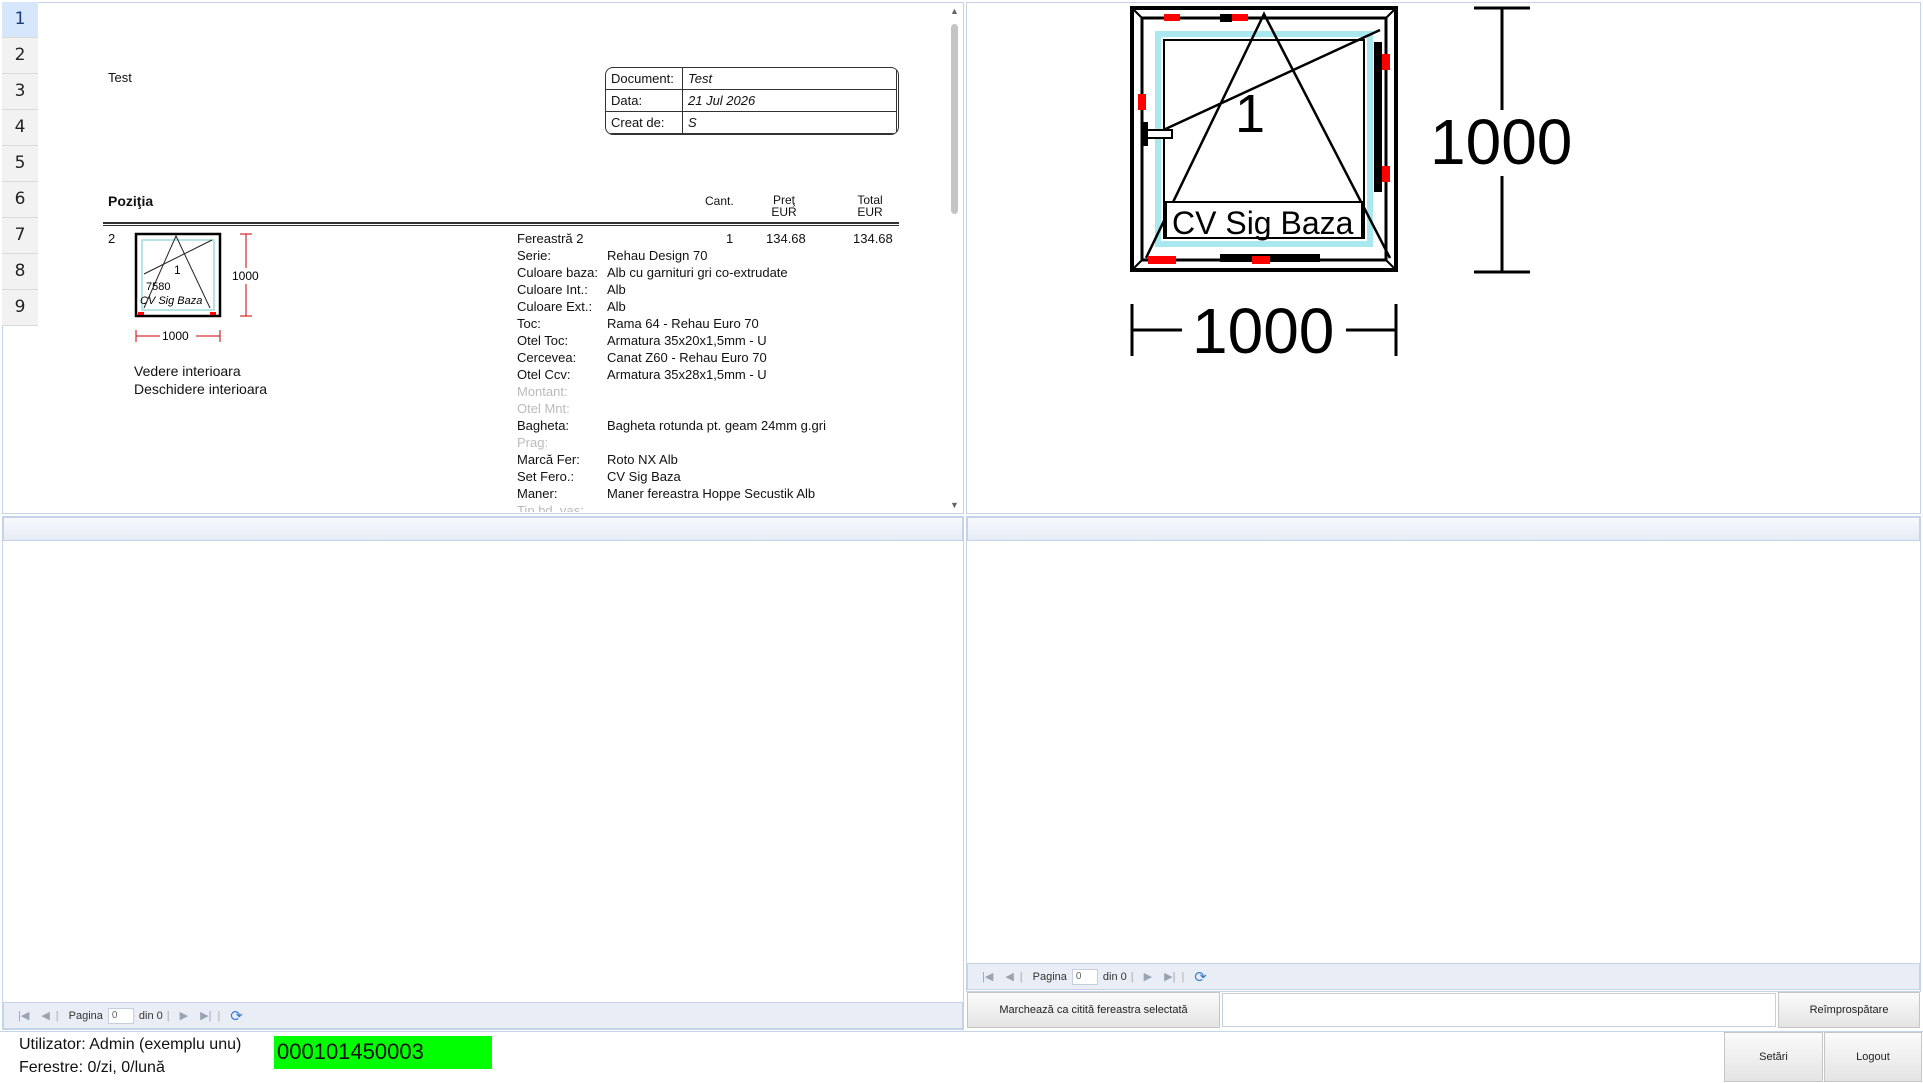  What do you see at coordinates (20, 128) in the screenshot?
I see `tab-4: 4` at bounding box center [20, 128].